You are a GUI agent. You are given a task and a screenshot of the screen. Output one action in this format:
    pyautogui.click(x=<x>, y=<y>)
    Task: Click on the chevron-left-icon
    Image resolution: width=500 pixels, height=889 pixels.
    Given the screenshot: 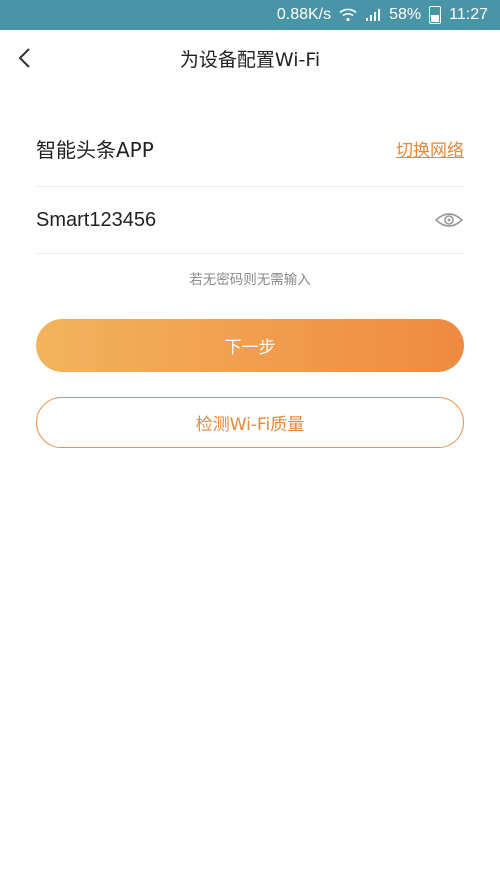 What is the action you would take?
    pyautogui.click(x=24, y=58)
    